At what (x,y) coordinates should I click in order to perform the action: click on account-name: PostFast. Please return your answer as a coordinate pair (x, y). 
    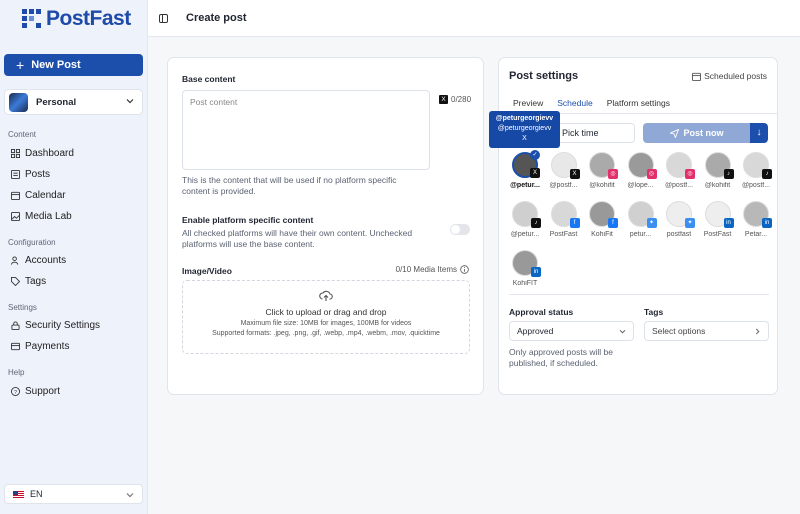
    Looking at the image, I should click on (717, 234).